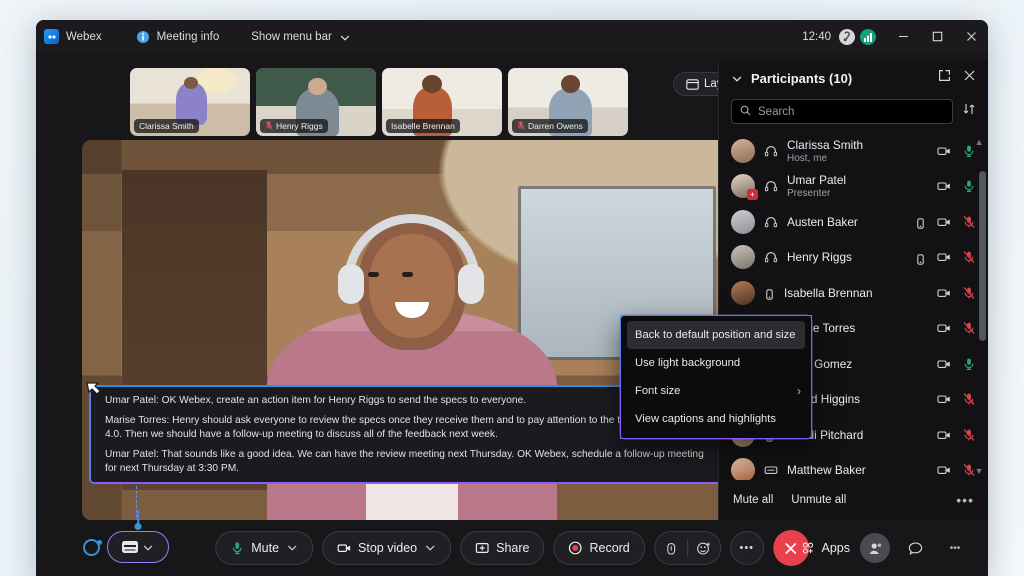 The image size is (1024, 576). What do you see at coordinates (575, 548) in the screenshot?
I see `record-icon` at bounding box center [575, 548].